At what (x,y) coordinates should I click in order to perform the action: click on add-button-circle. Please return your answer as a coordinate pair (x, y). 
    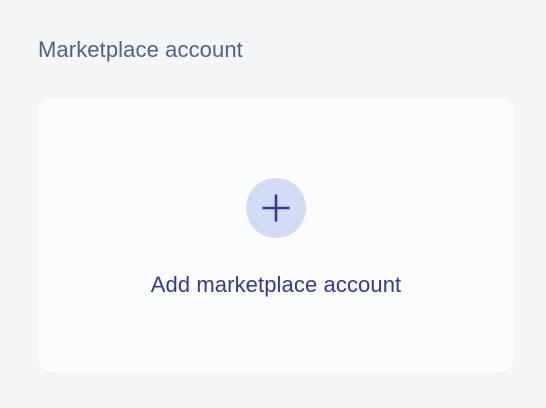
    Looking at the image, I should click on (276, 208).